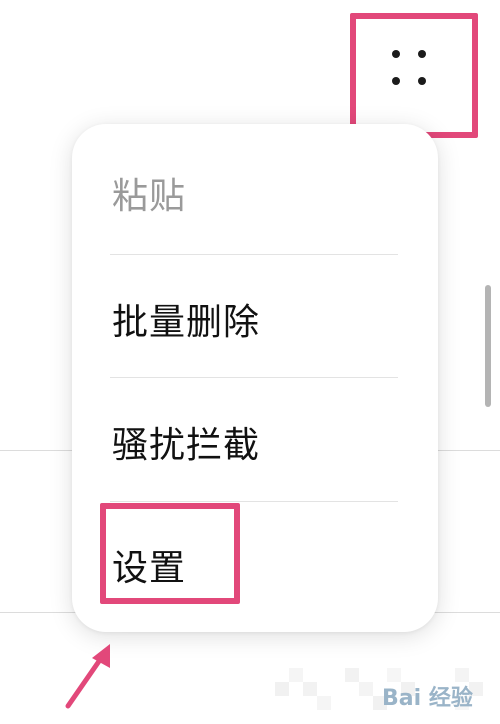 This screenshot has height=724, width=500. Describe the element at coordinates (427, 698) in the screenshot. I see `watermark-text: Bai 经验` at that location.